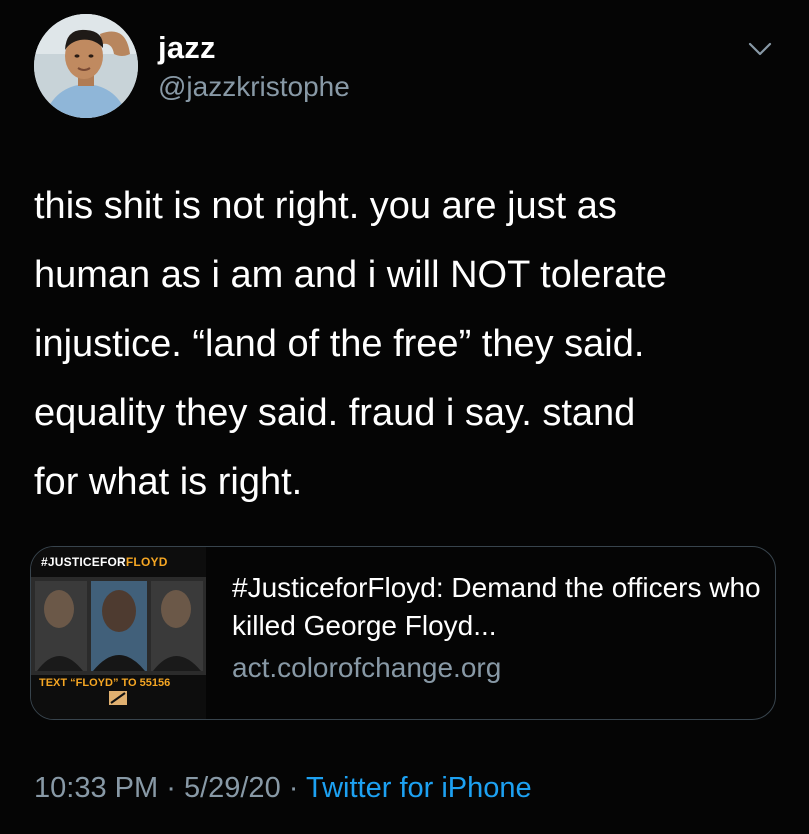 The width and height of the screenshot is (809, 834). What do you see at coordinates (104, 562) in the screenshot?
I see `card-image-hashtag: #JUSTICEFORFLOYD` at bounding box center [104, 562].